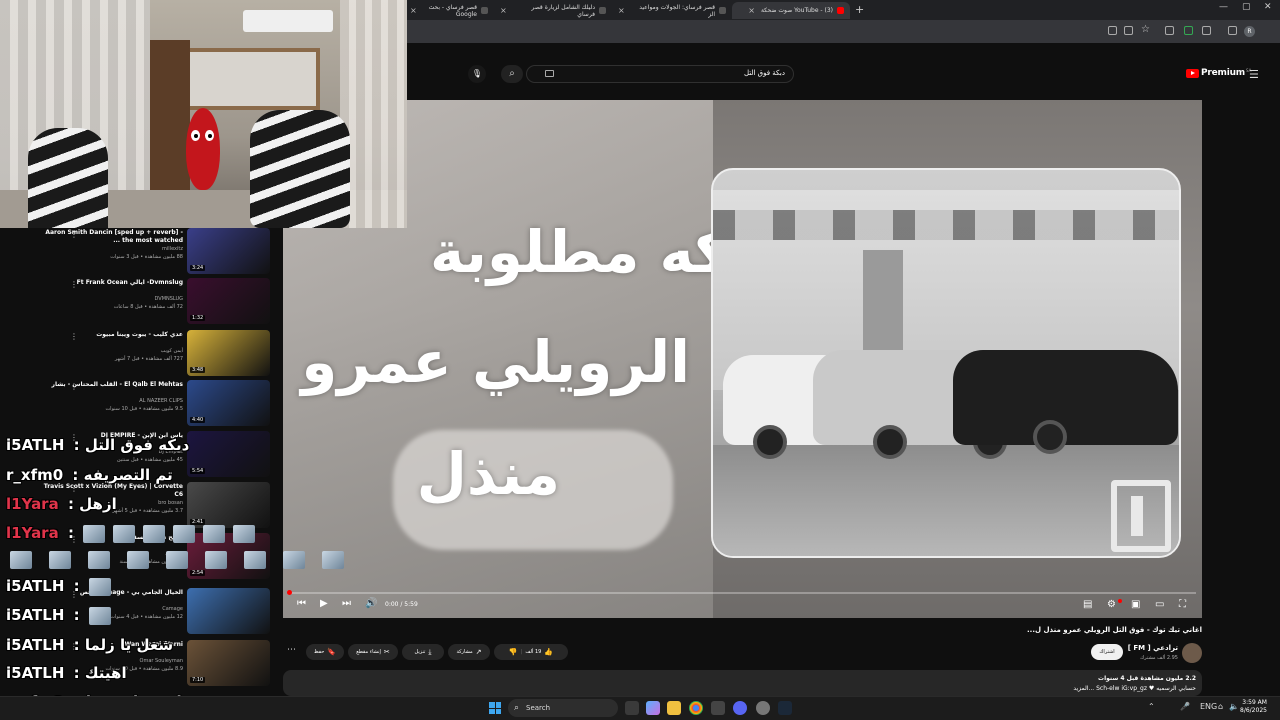 This screenshot has height=720, width=1280. Describe the element at coordinates (742, 683) in the screenshot. I see `description-box` at that location.